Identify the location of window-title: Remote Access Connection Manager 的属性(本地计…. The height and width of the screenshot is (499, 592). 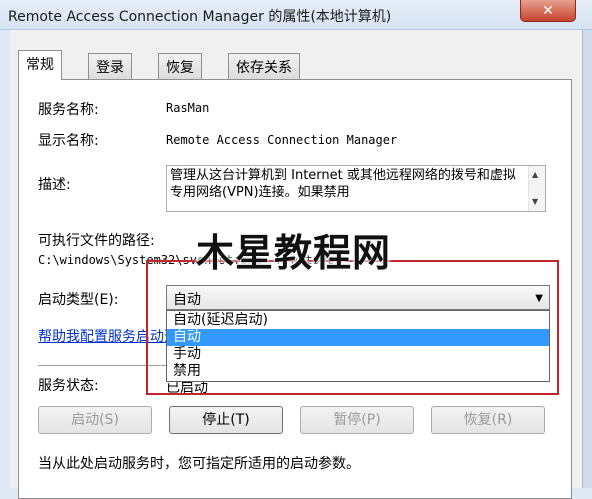
(200, 17).